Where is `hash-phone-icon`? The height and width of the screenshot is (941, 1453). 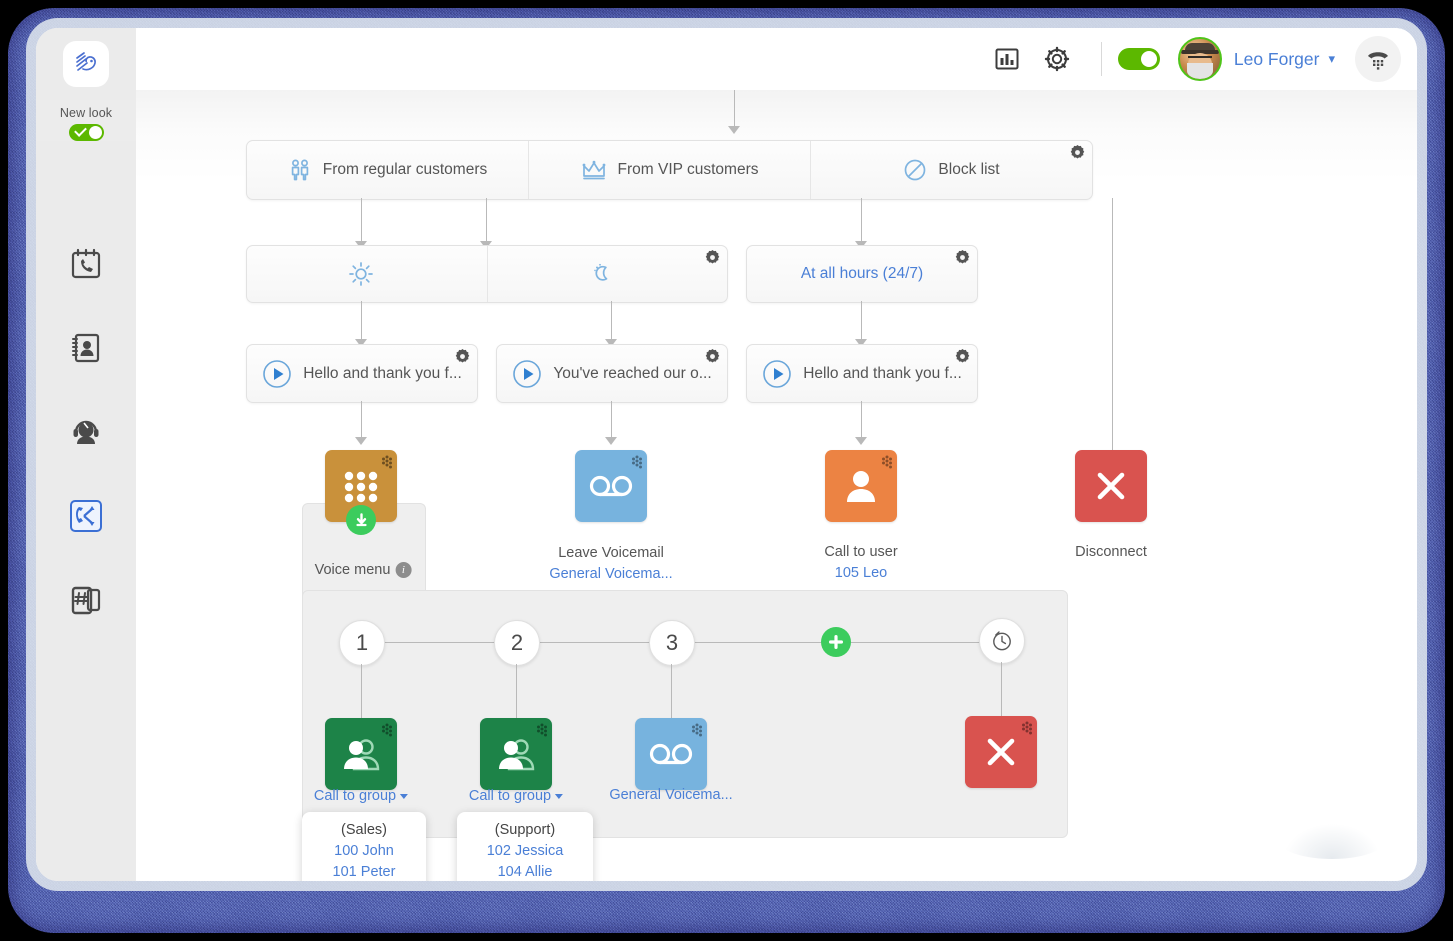 hash-phone-icon is located at coordinates (86, 600).